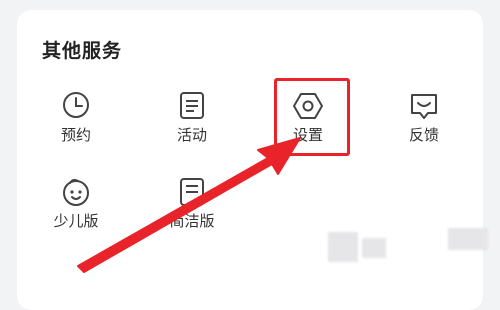 This screenshot has width=500, height=310. Describe the element at coordinates (307, 135) in the screenshot. I see `service-label: 设置` at that location.